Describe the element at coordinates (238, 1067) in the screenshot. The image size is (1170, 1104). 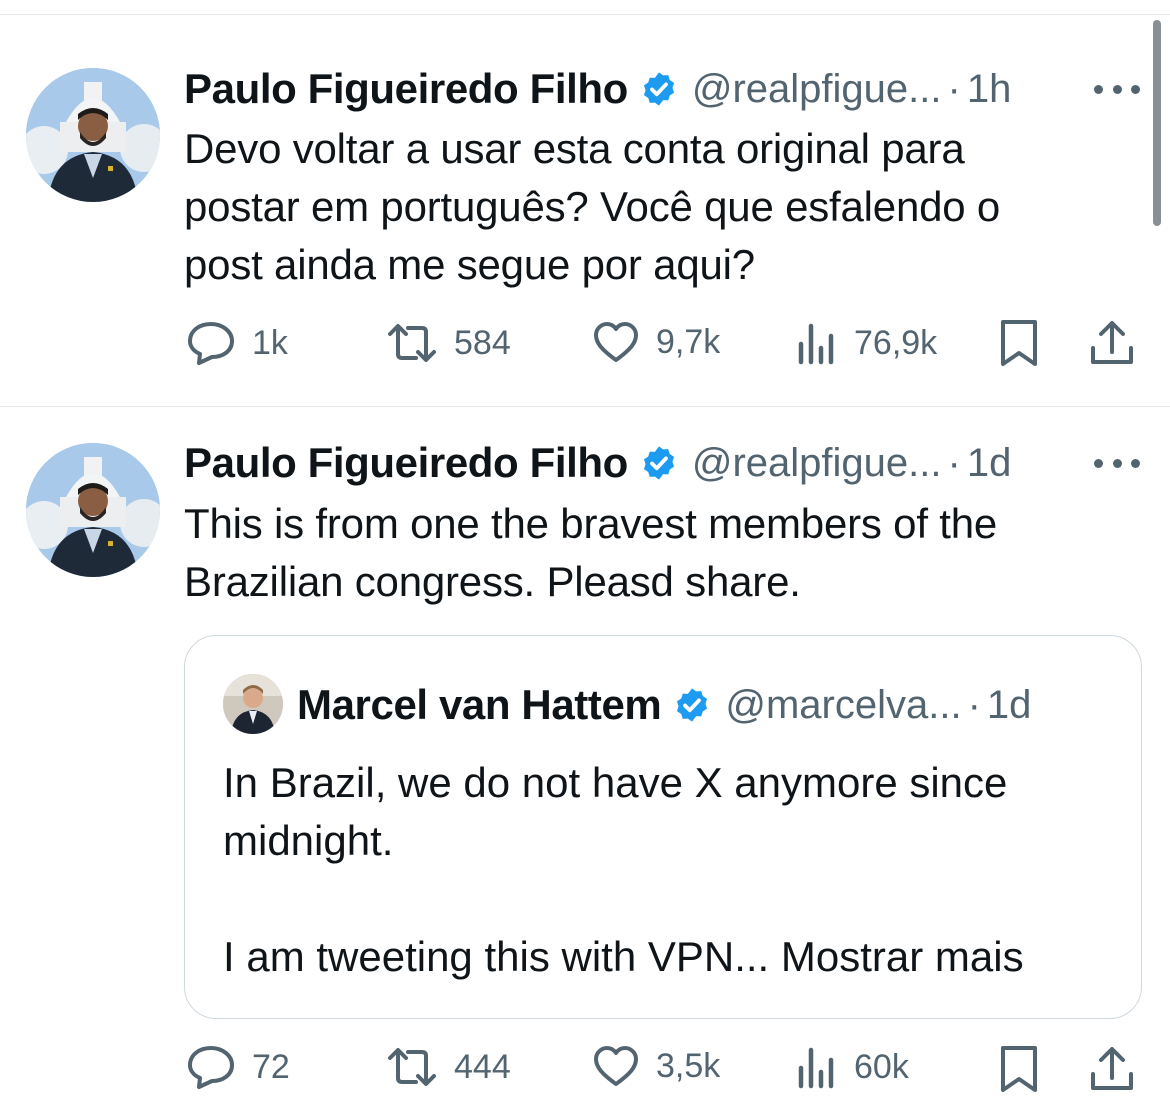
I see `reply-button: 72` at that location.